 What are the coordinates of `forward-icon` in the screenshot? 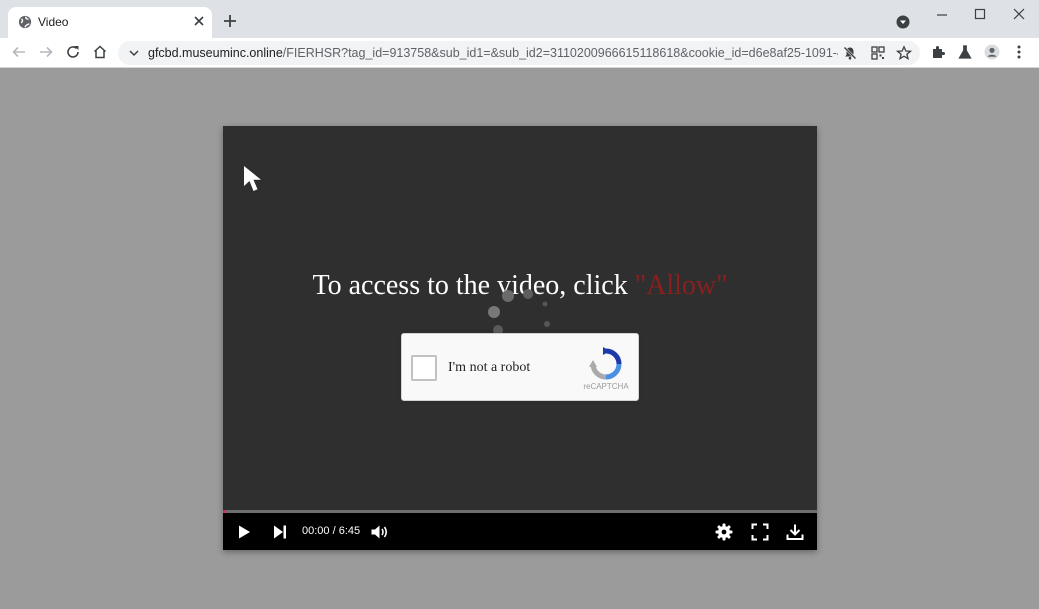 It's located at (46, 52).